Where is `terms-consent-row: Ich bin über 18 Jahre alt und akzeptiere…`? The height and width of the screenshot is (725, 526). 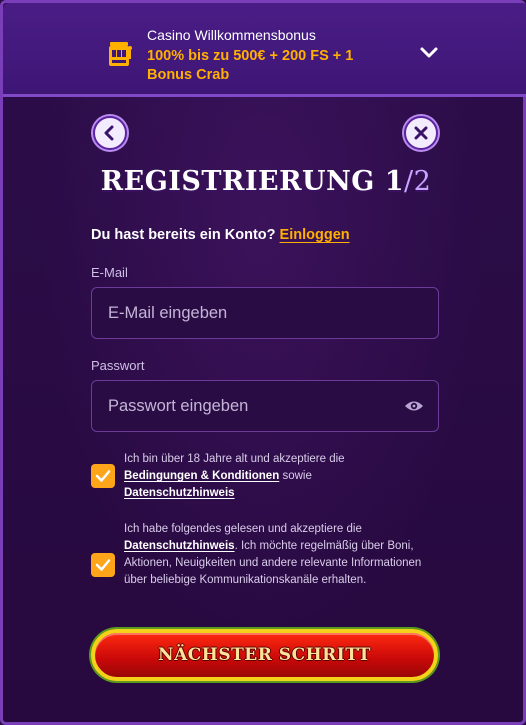
terms-consent-row: Ich bin über 18 Jahre alt und akzeptiere… is located at coordinates (266, 477).